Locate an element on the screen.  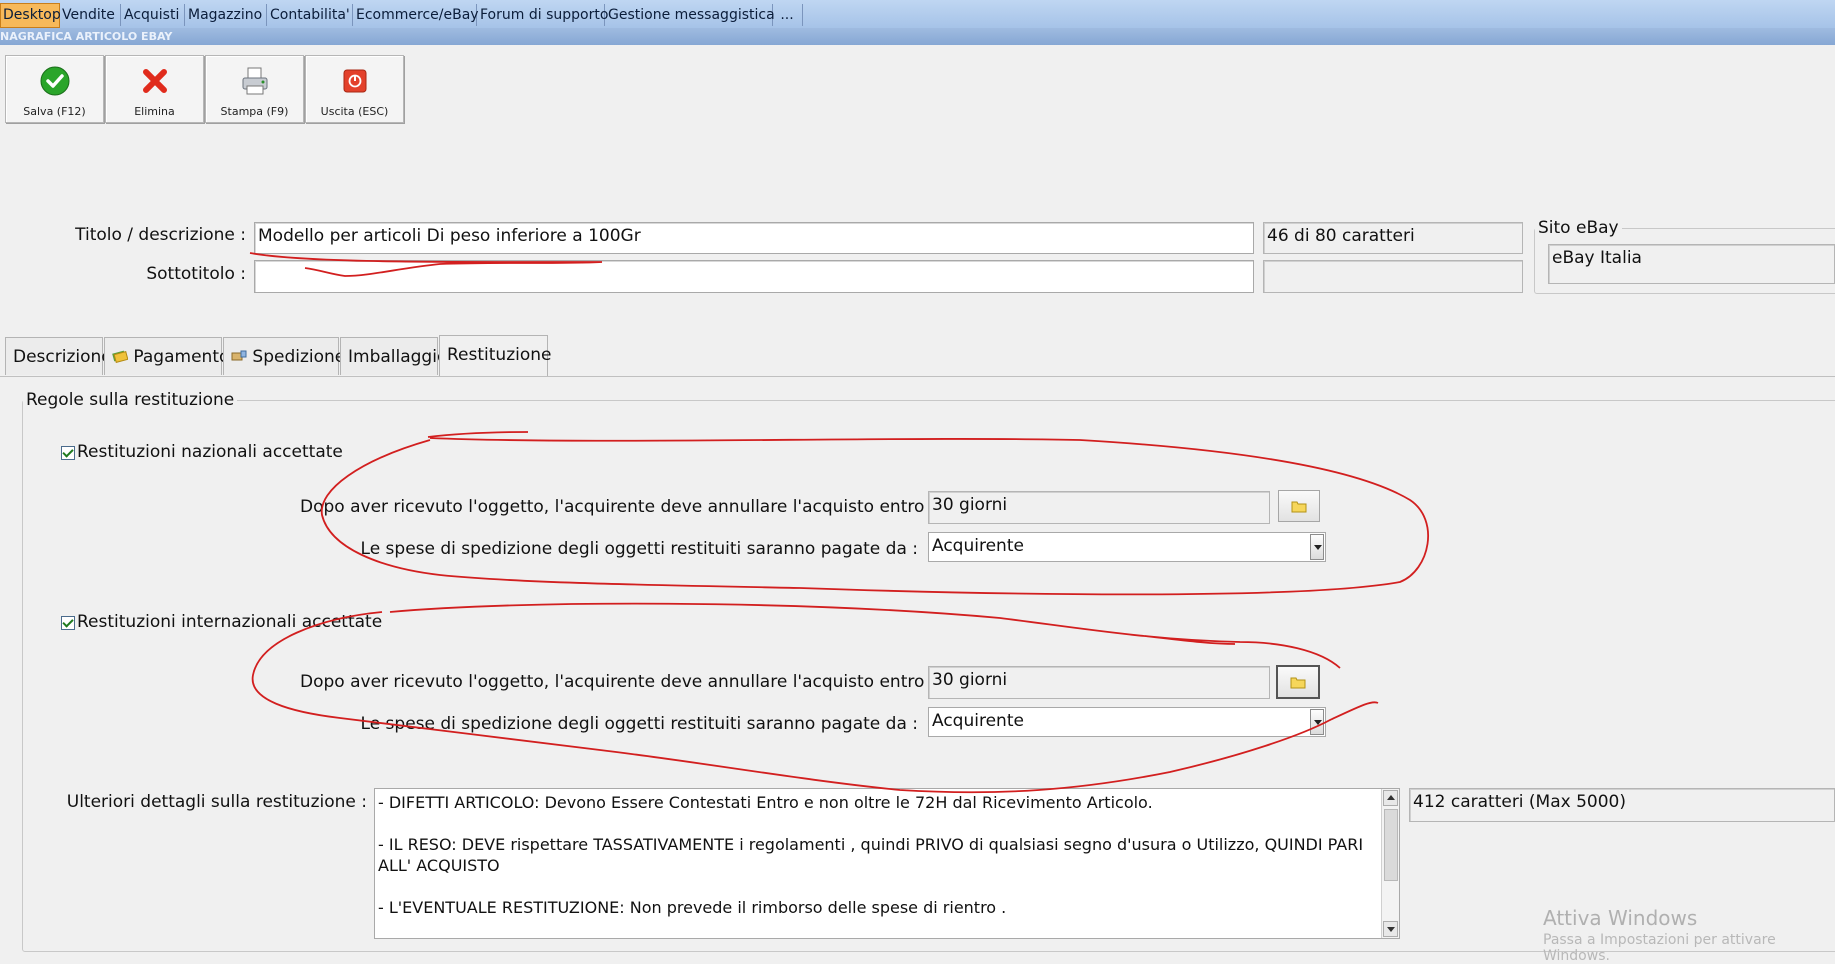
subtitle-char-counter is located at coordinates (1393, 276).